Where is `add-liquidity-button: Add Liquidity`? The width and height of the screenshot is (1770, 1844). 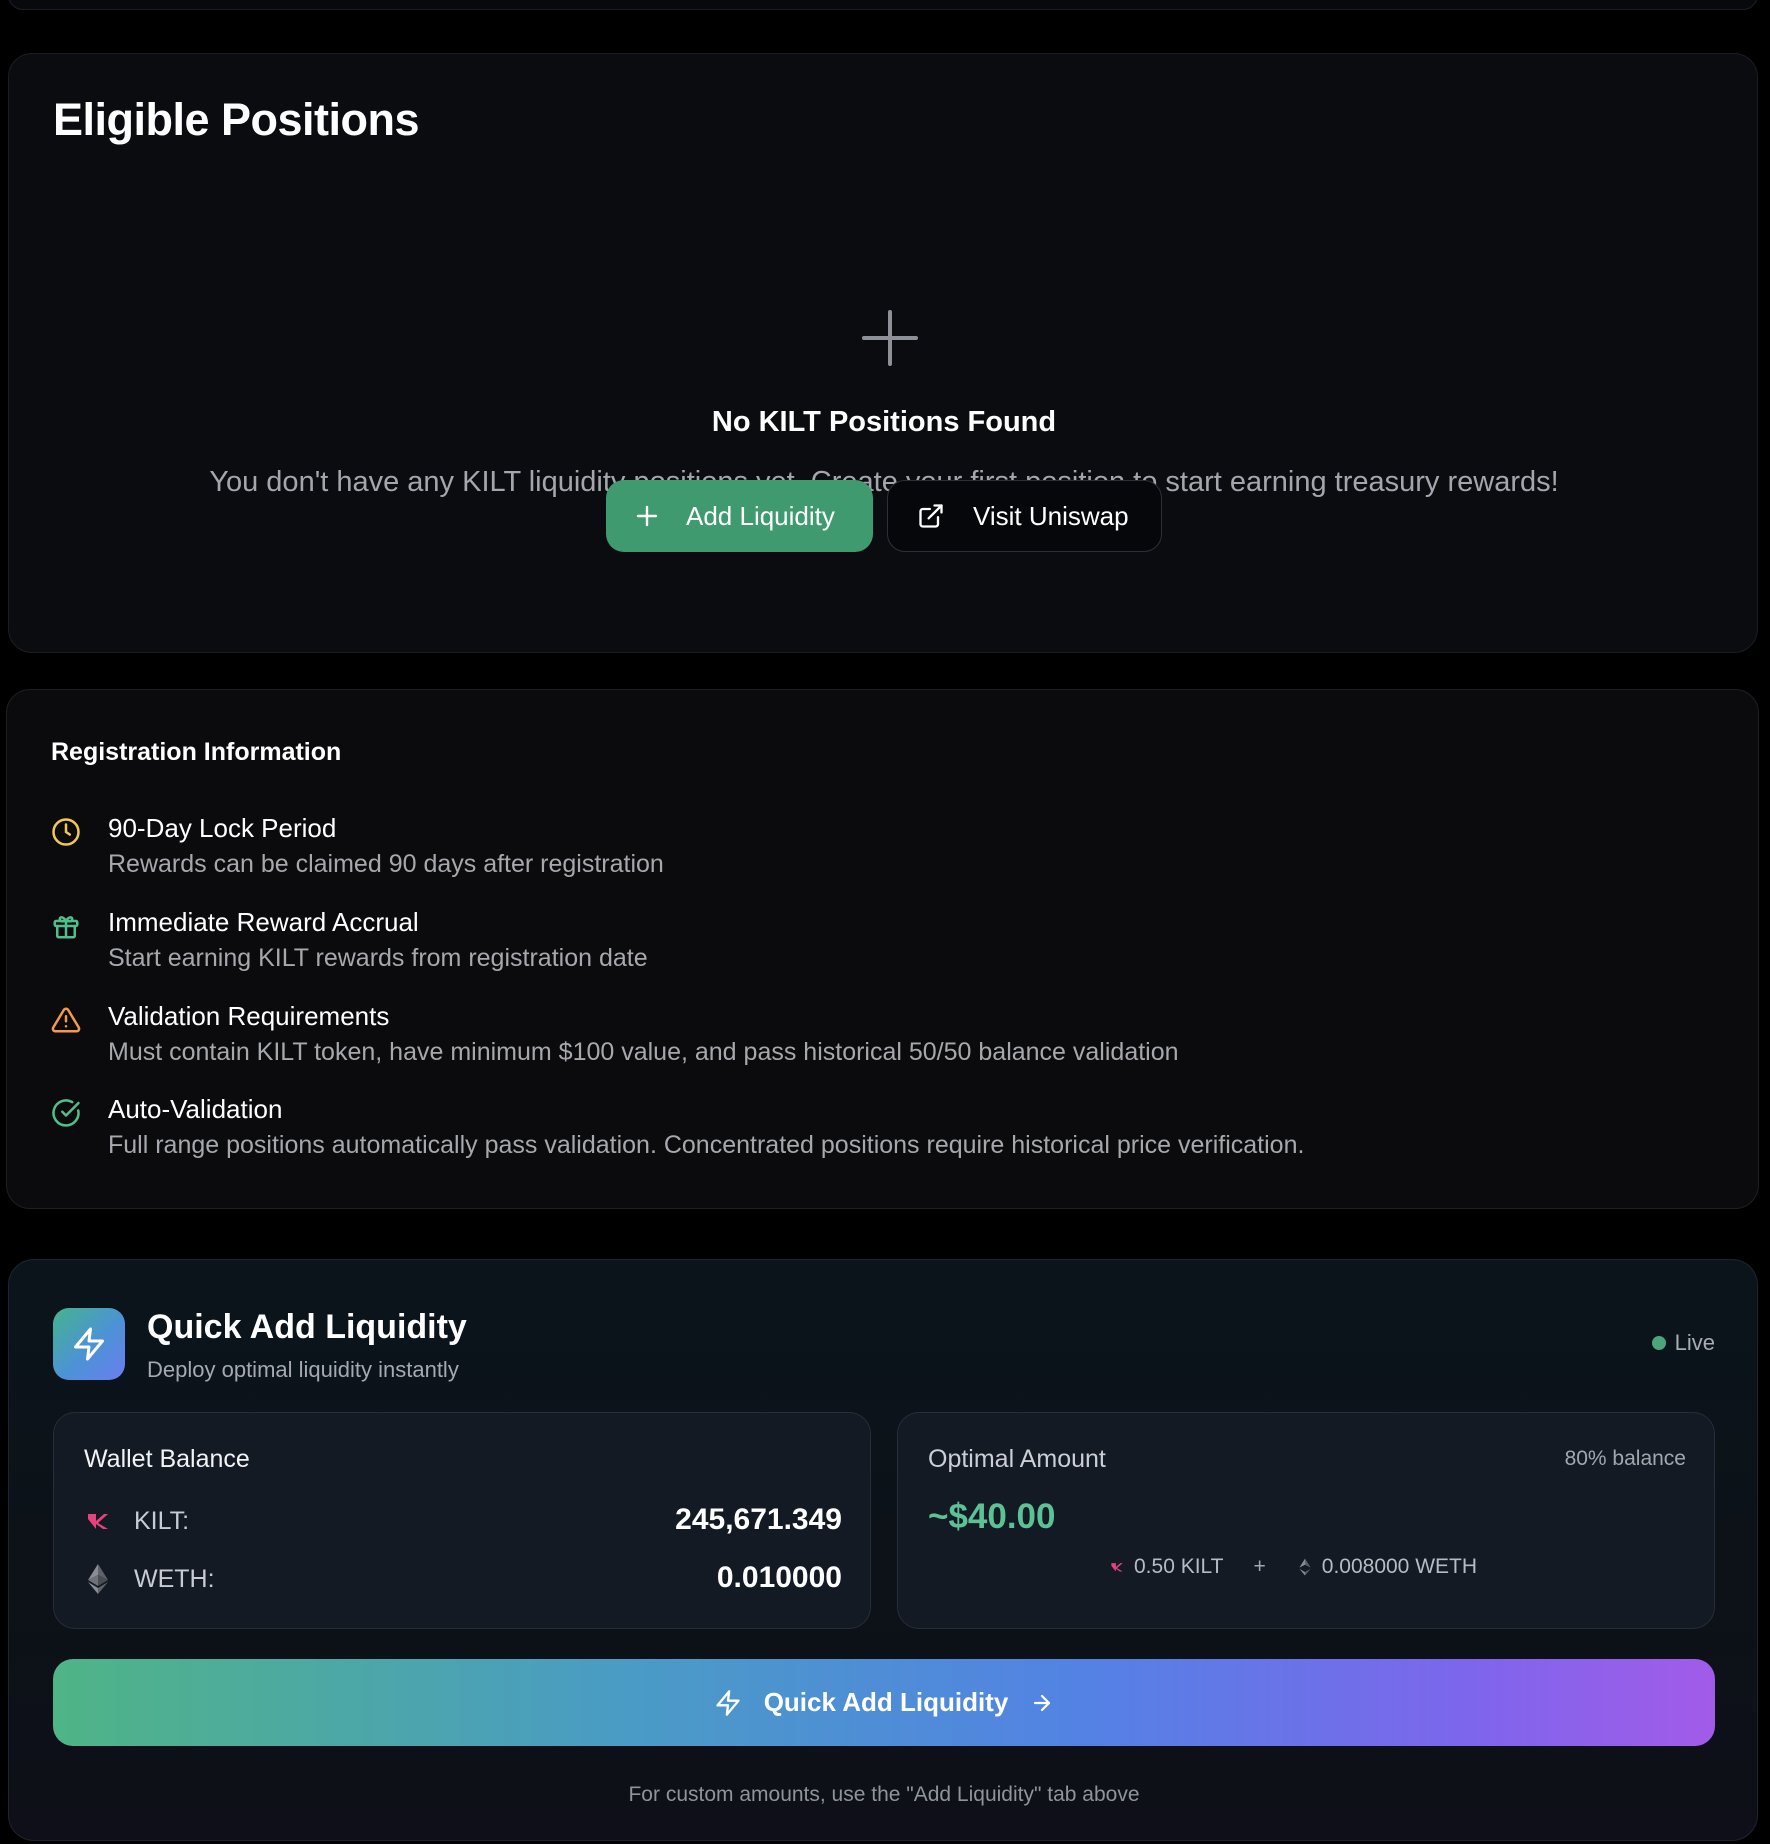
add-liquidity-button: Add Liquidity is located at coordinates (739, 516).